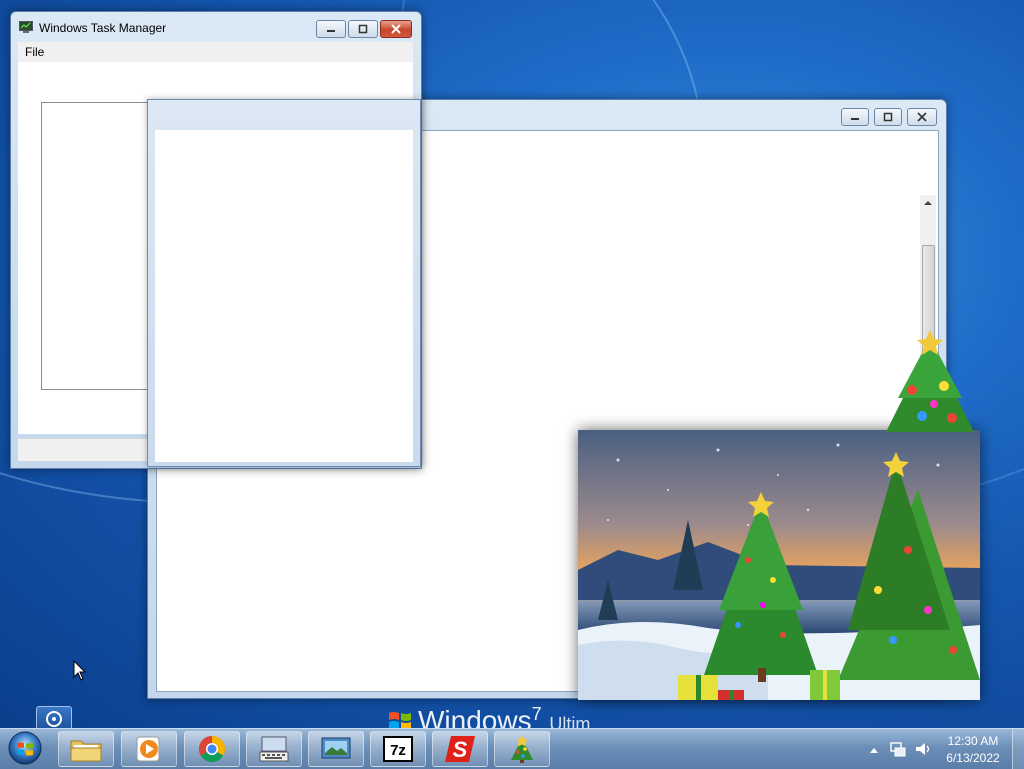 This screenshot has height=769, width=1024. I want to click on task-manager-icon, so click(26, 27).